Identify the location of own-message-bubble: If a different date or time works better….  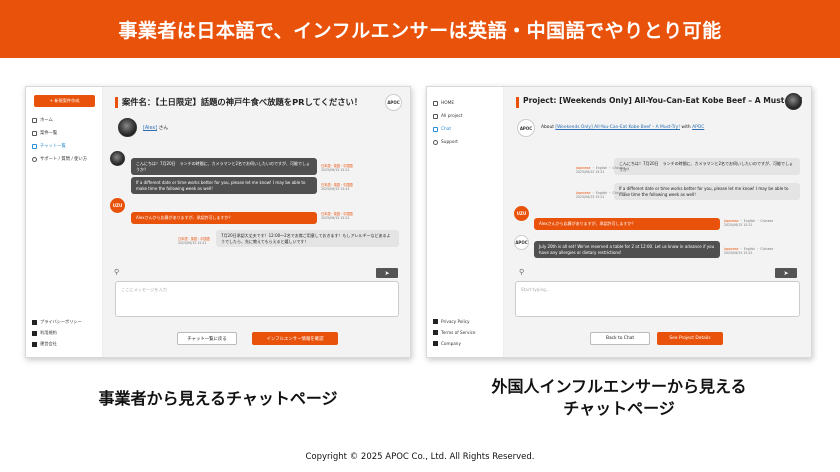
(707, 192).